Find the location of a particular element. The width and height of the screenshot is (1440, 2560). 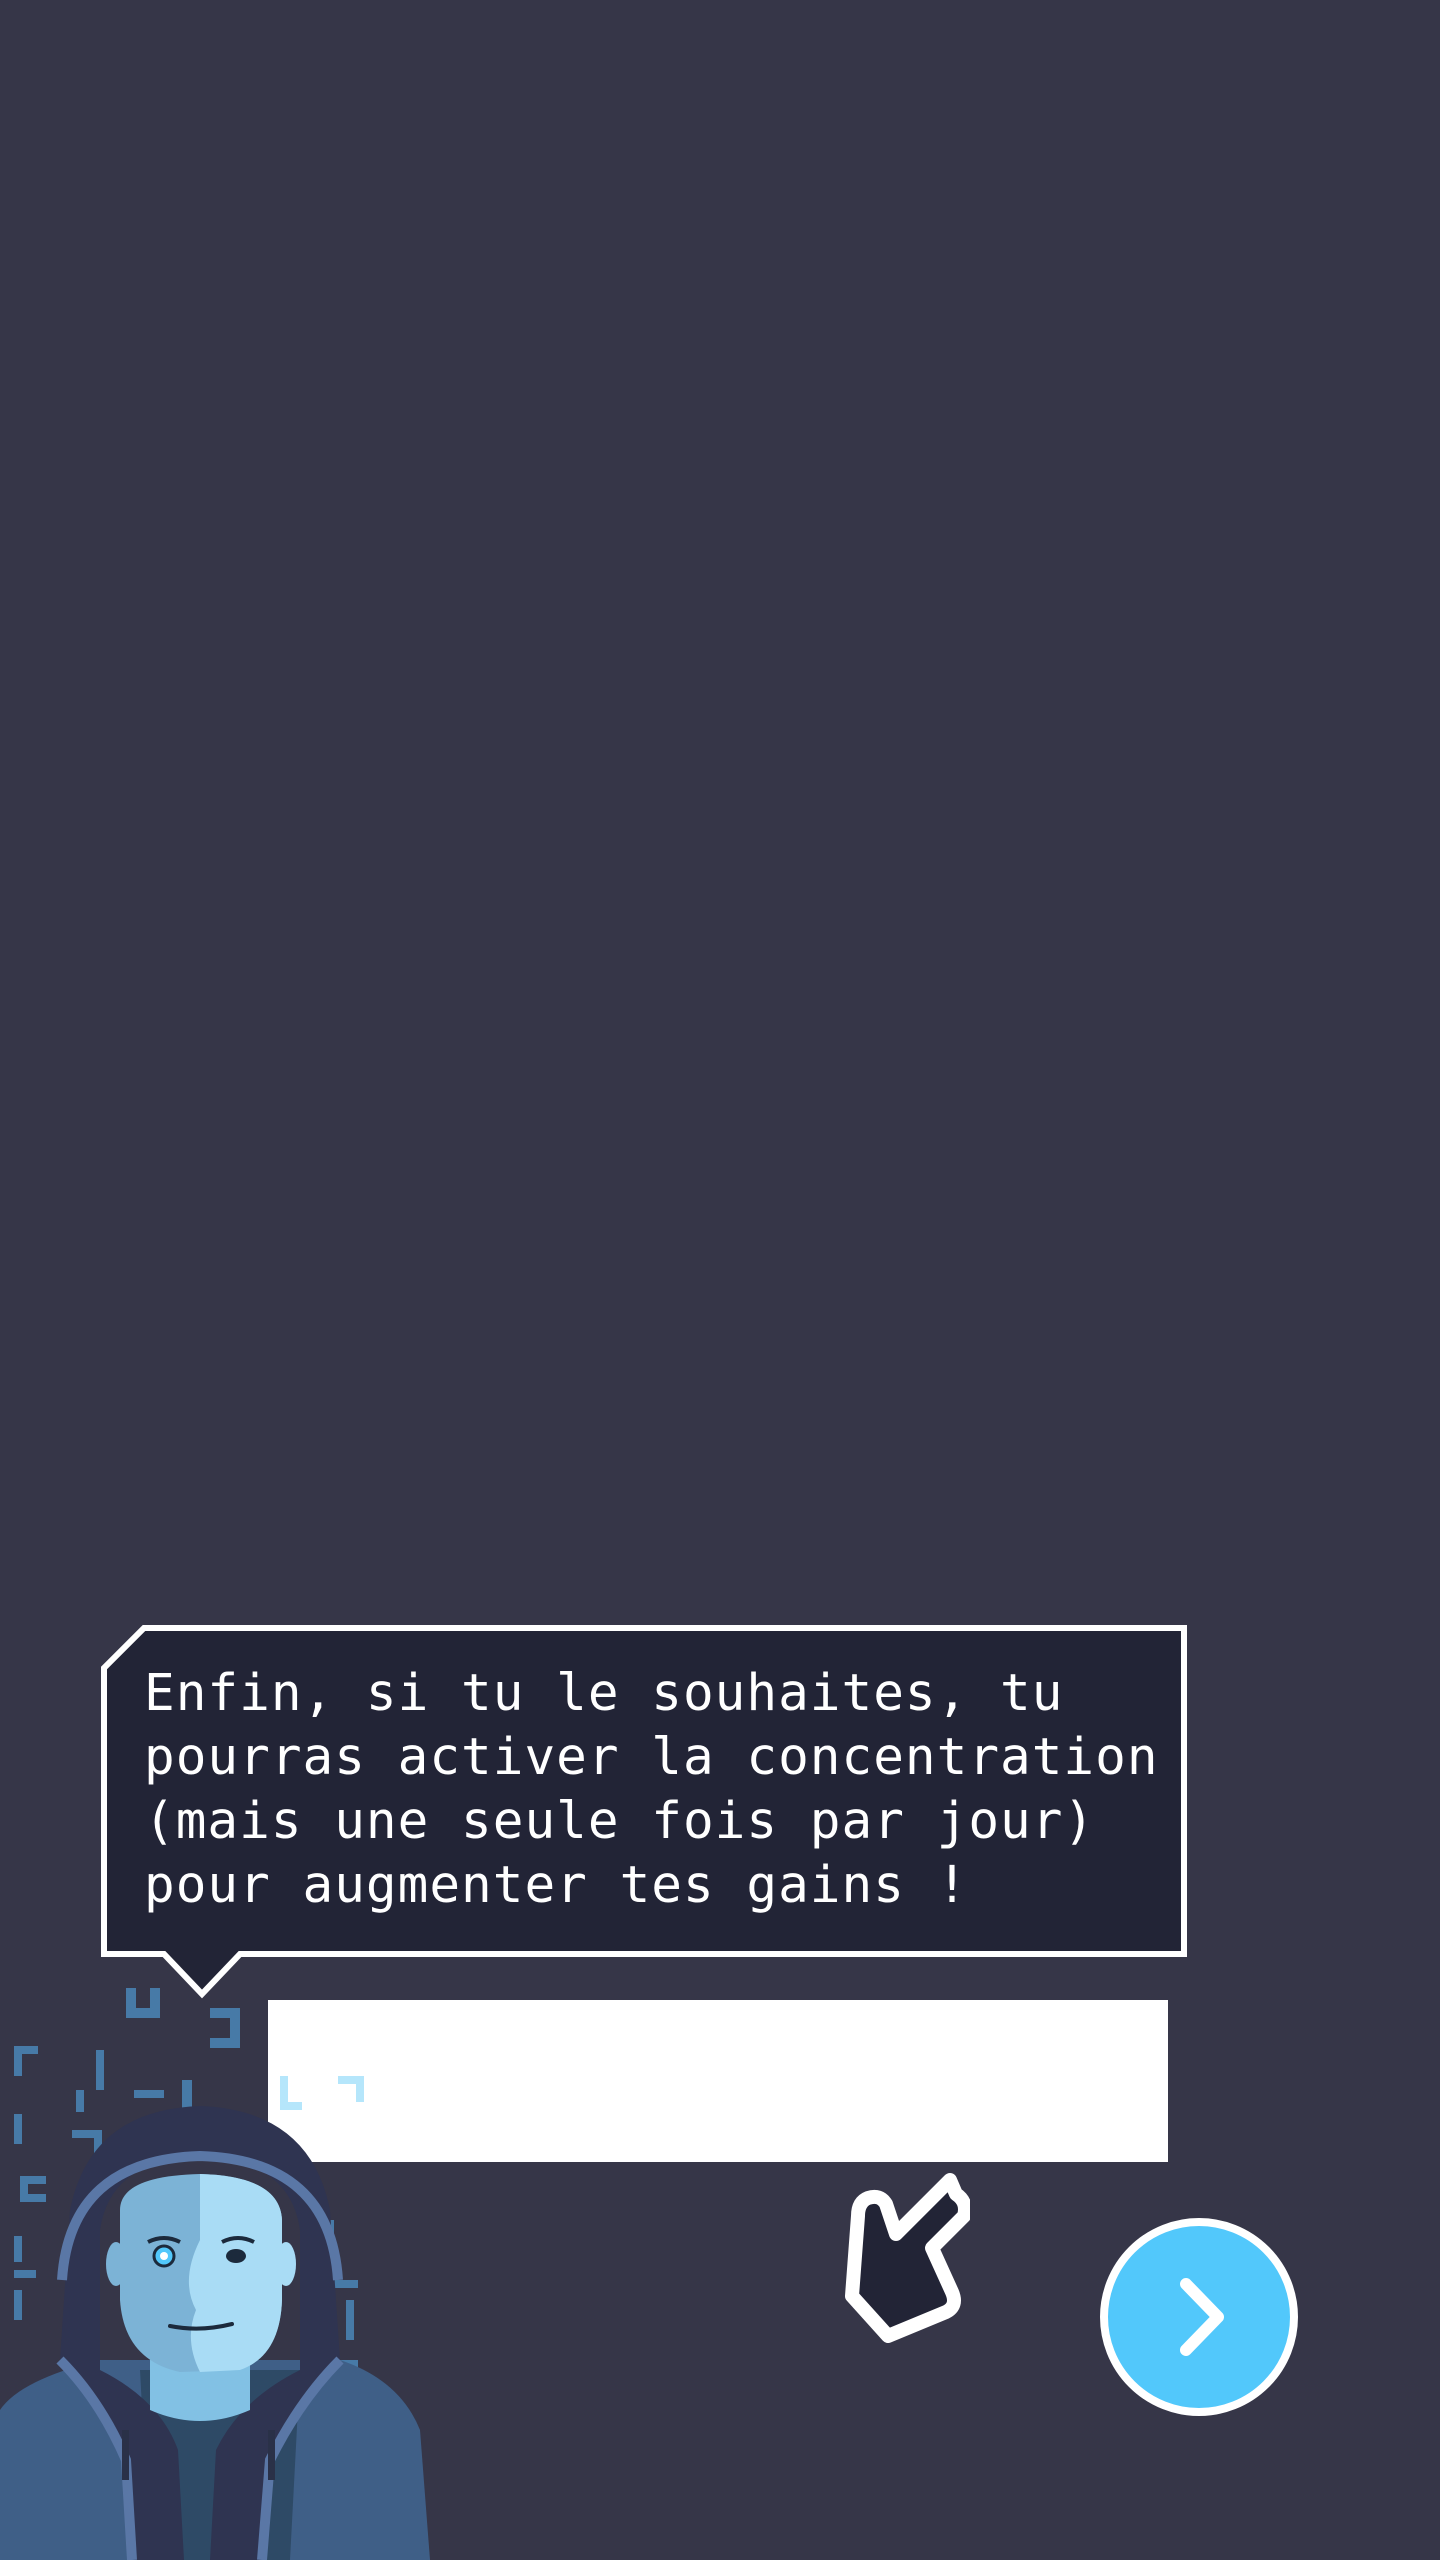

chevron-right-icon is located at coordinates (1202, 2317).